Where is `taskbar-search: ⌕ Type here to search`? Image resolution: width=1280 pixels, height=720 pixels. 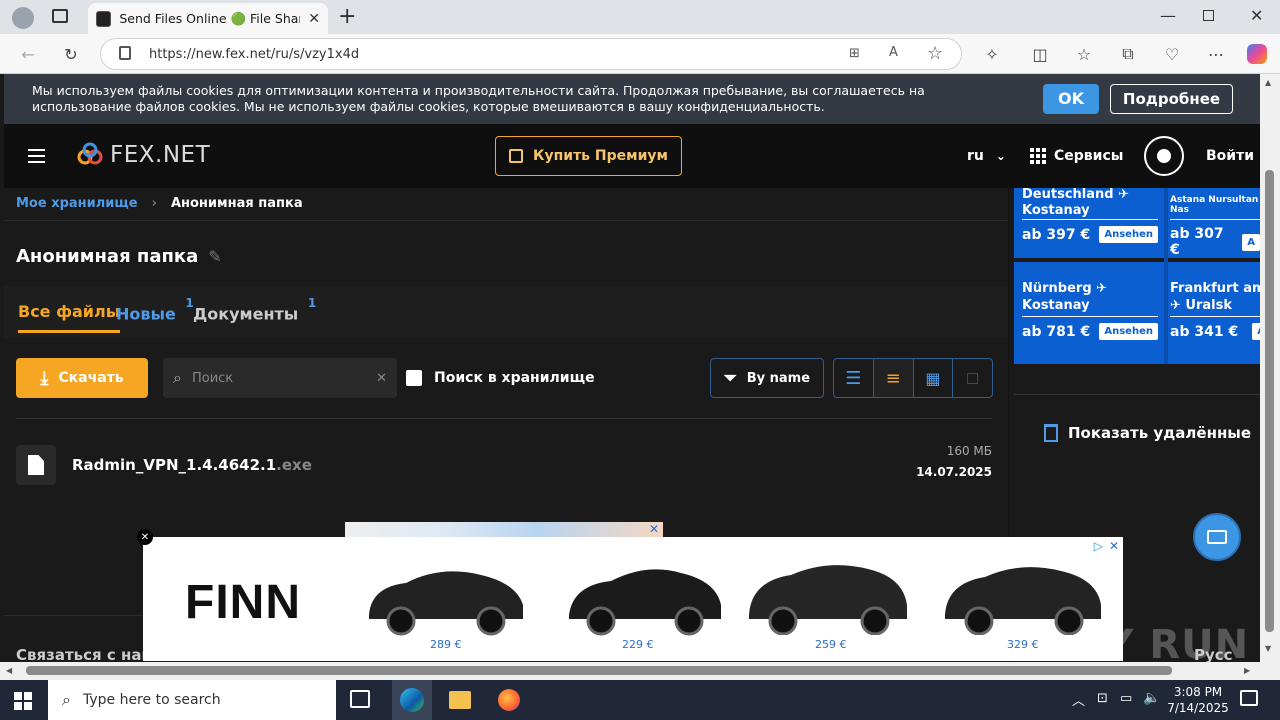
taskbar-search: ⌕ Type here to search is located at coordinates (192, 700).